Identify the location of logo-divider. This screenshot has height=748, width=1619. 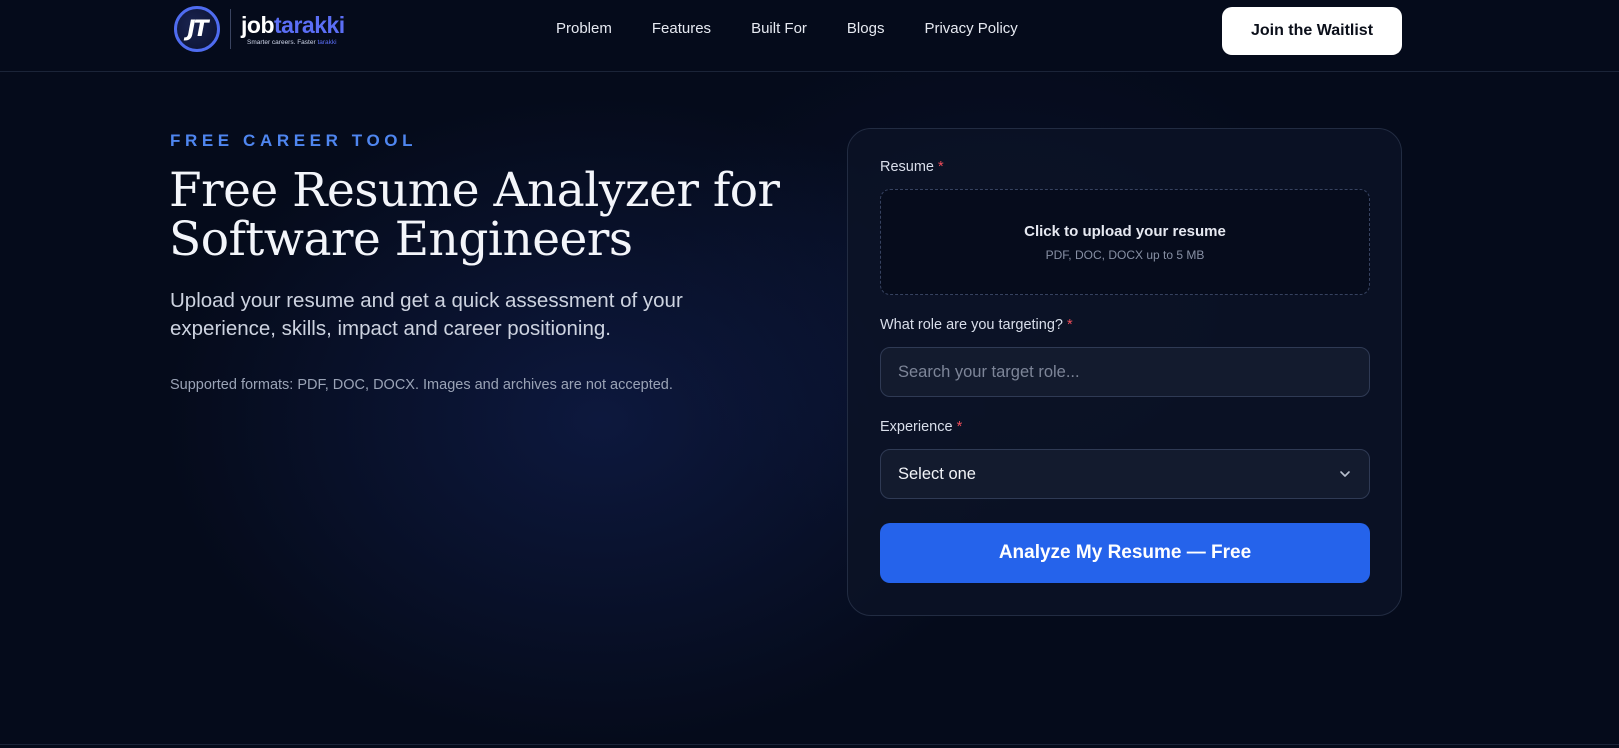
(230, 29).